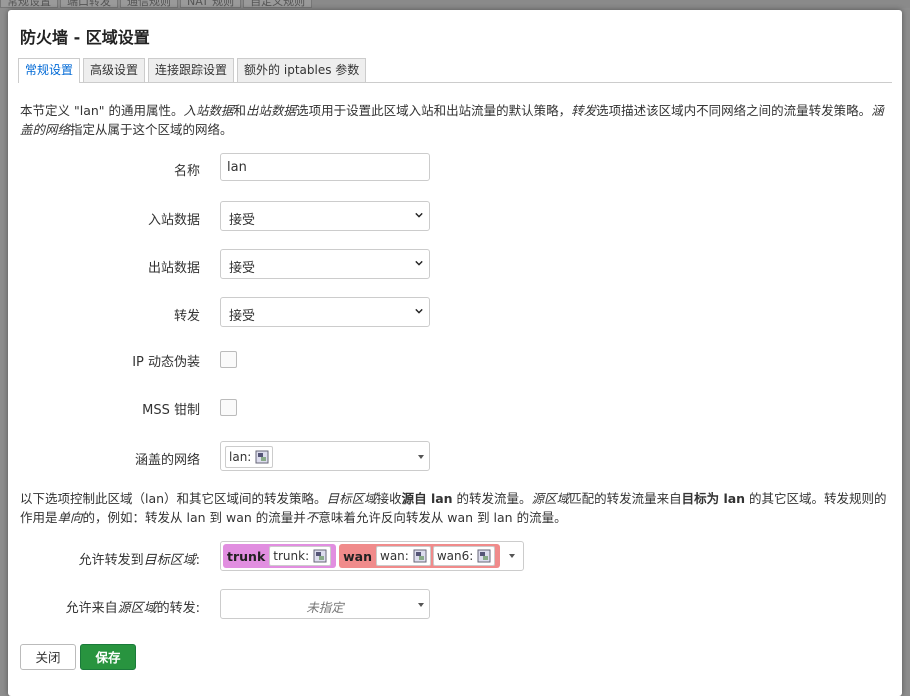  I want to click on mss-clamping-label: MSS 钳制, so click(171, 410).